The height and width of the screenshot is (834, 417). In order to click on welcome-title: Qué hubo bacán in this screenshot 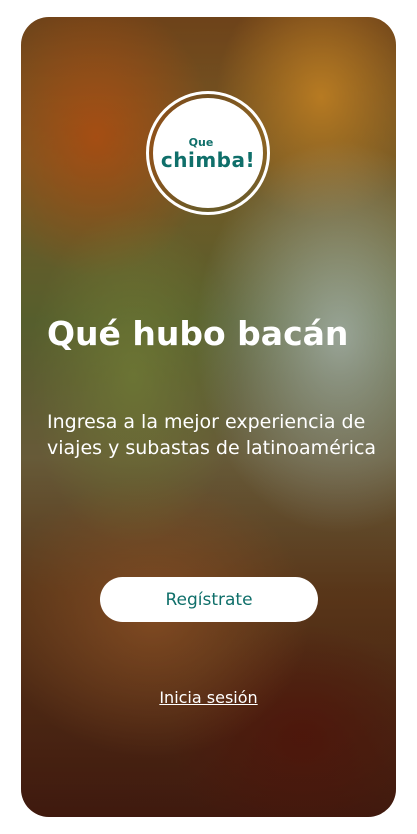, I will do `click(198, 333)`.